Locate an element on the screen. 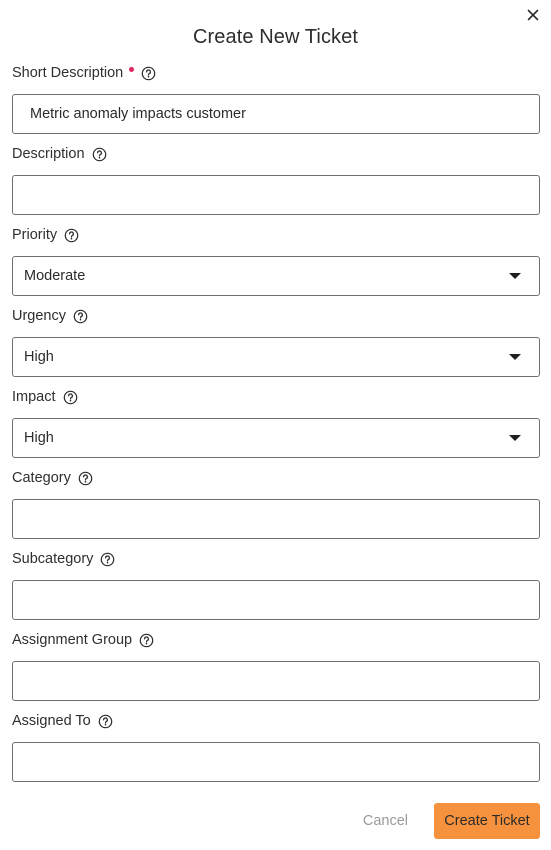 The height and width of the screenshot is (850, 551). short-description-input-box is located at coordinates (276, 114).